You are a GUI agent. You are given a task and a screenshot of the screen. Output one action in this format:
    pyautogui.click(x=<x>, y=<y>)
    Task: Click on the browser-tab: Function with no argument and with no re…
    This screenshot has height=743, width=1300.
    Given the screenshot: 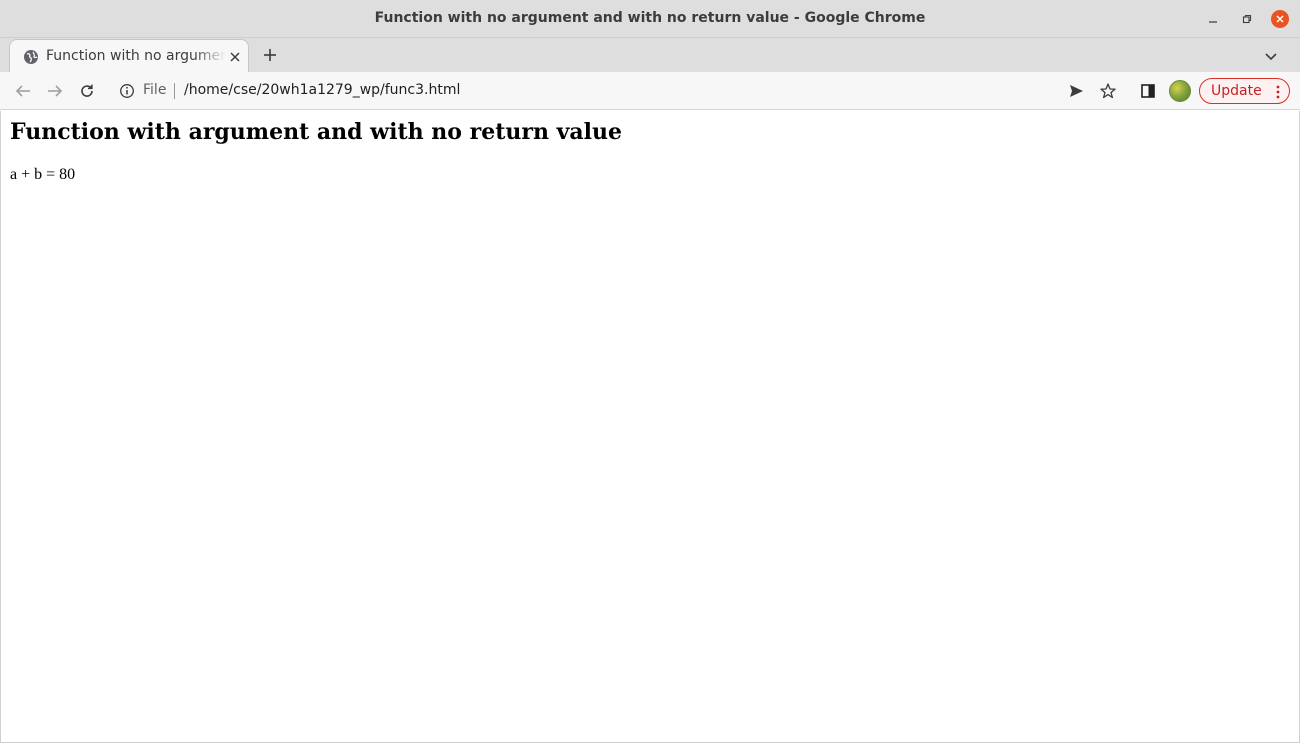 What is the action you would take?
    pyautogui.click(x=129, y=56)
    